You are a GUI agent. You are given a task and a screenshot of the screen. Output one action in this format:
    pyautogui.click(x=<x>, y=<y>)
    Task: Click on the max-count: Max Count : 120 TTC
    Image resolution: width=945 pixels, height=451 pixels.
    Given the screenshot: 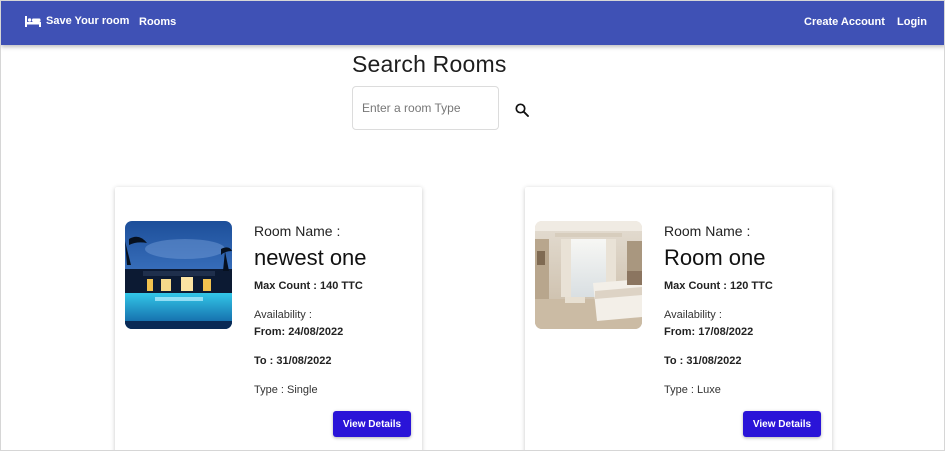 What is the action you would take?
    pyautogui.click(x=718, y=286)
    